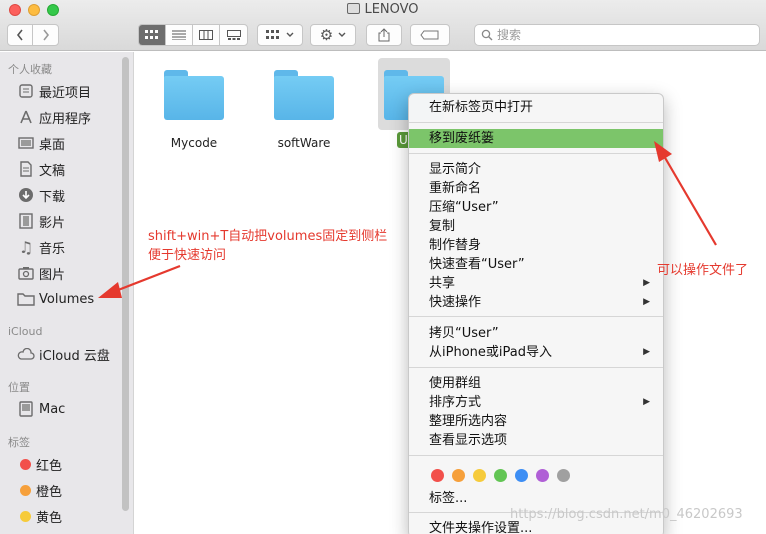 The image size is (766, 534). I want to click on menu-tag-colors, so click(504, 475).